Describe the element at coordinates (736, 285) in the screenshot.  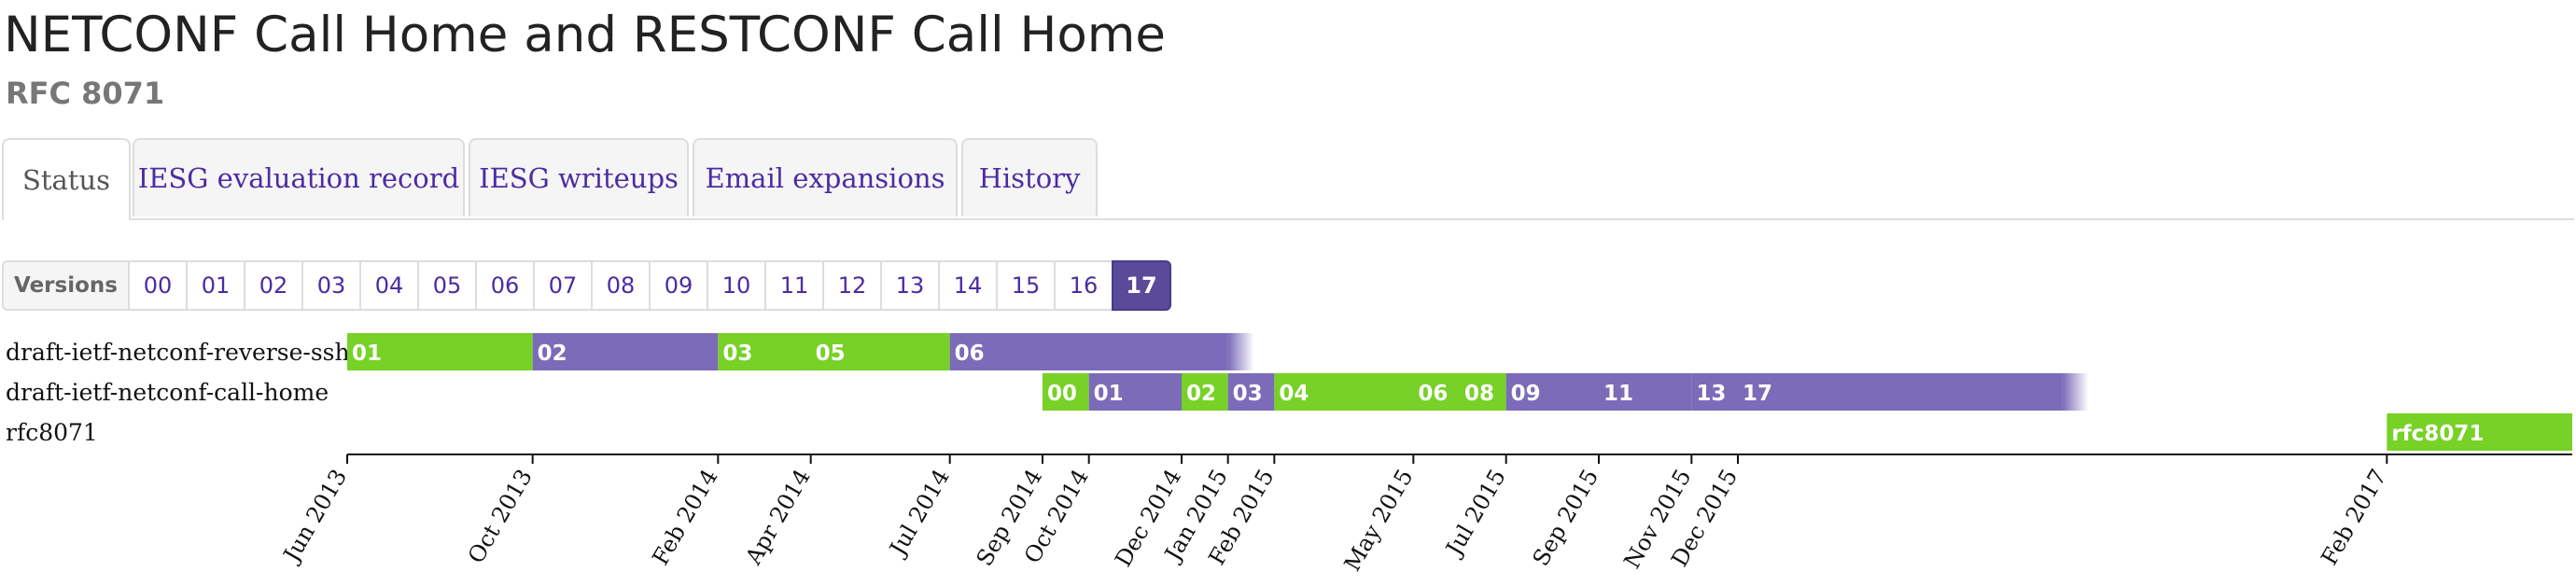
I see `version-link-10: 10` at that location.